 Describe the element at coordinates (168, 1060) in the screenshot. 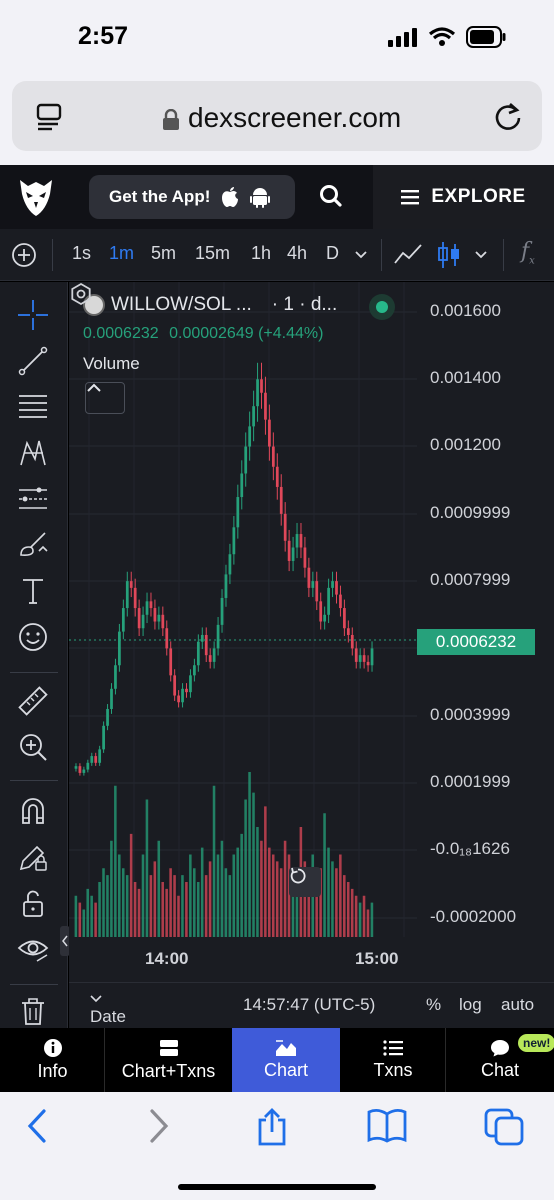

I see `tab-chart-txns: Chart+Txns` at that location.